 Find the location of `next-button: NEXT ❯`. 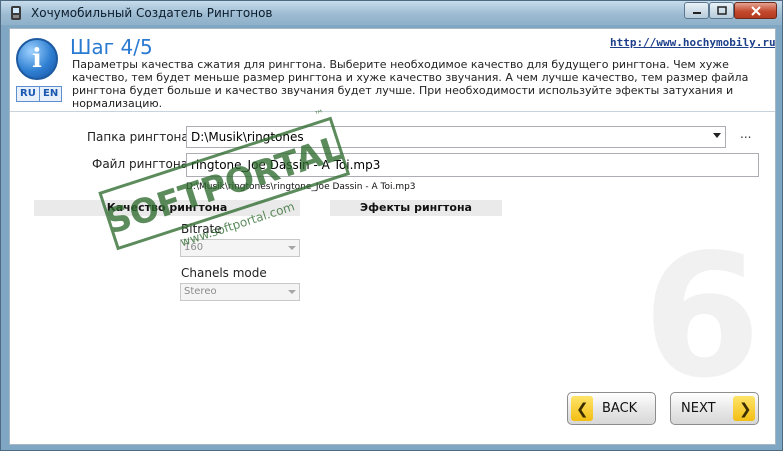

next-button: NEXT ❯ is located at coordinates (714, 408).